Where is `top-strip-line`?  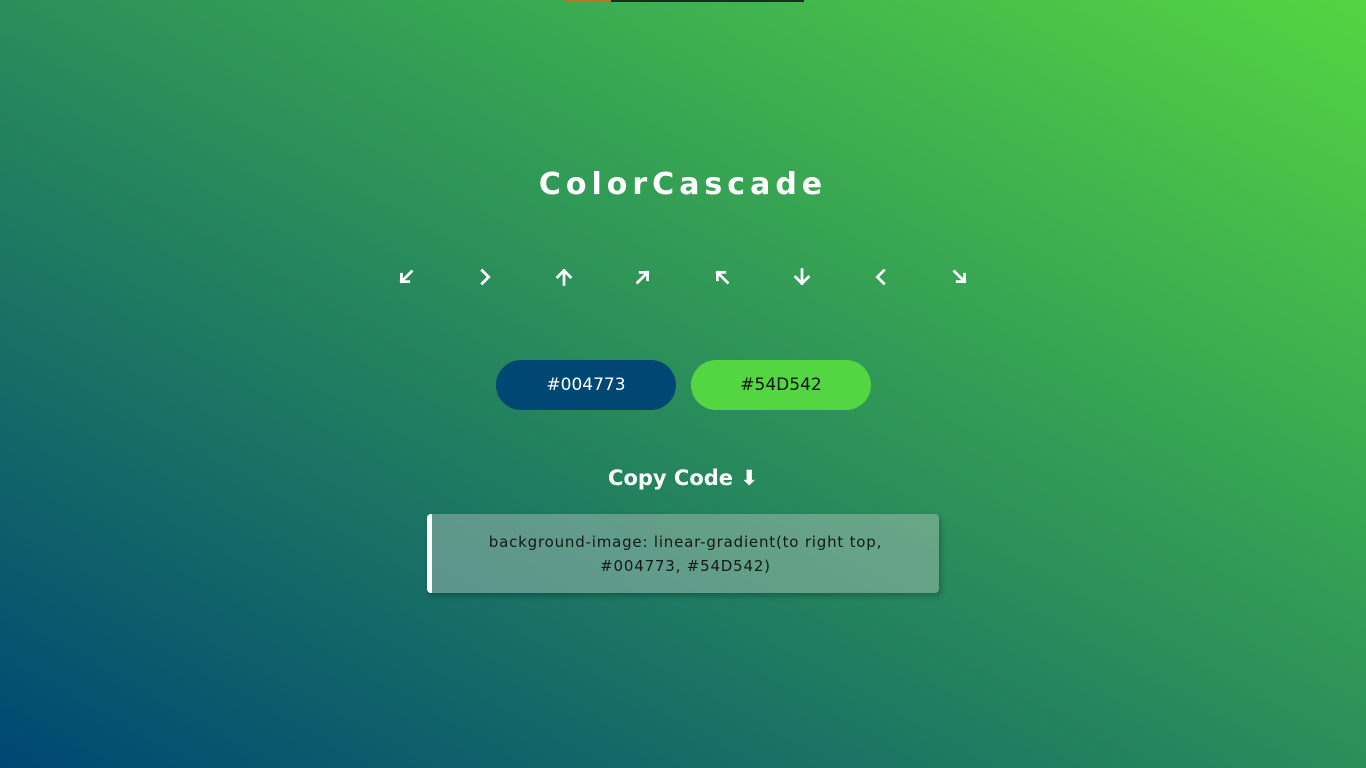
top-strip-line is located at coordinates (707, 1).